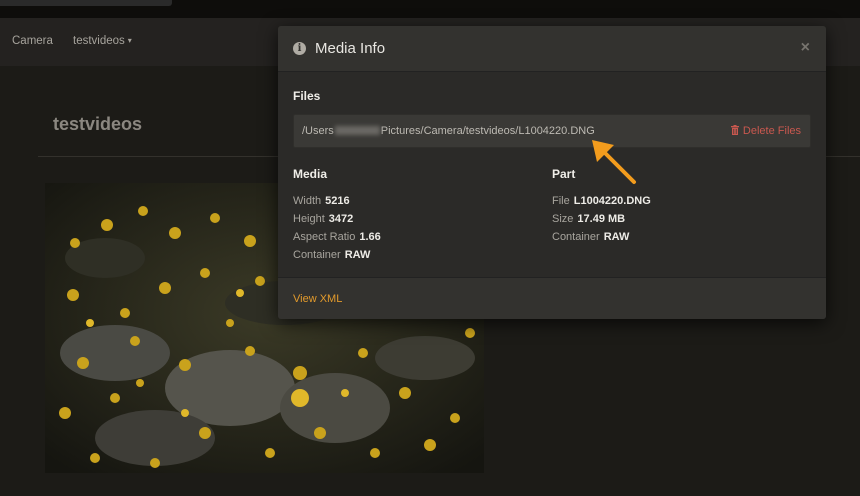  I want to click on files-heading: Files, so click(307, 96).